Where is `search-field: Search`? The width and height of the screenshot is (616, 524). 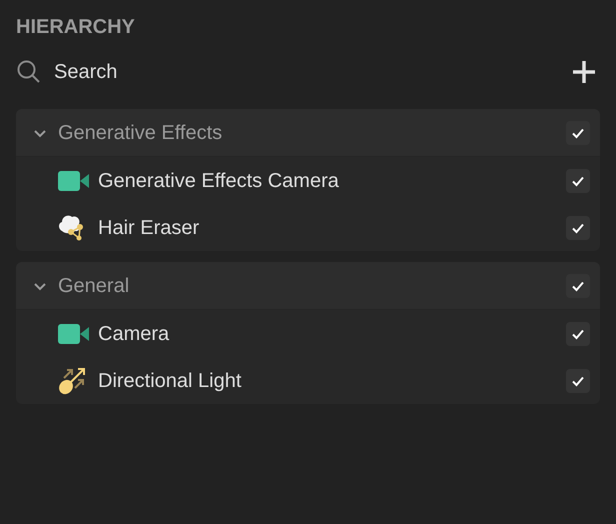
search-field: Search is located at coordinates (312, 72).